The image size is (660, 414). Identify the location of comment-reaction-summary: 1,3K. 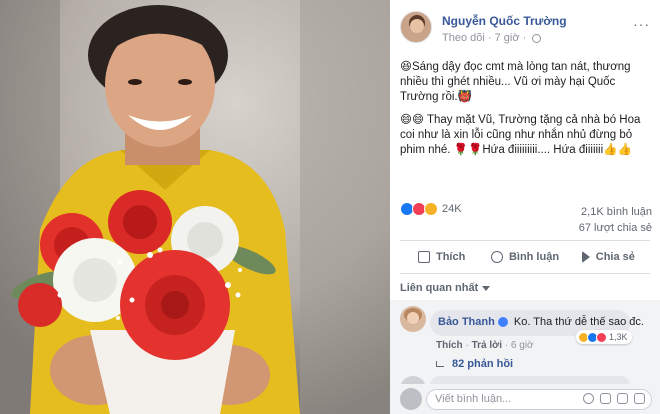
(604, 337).